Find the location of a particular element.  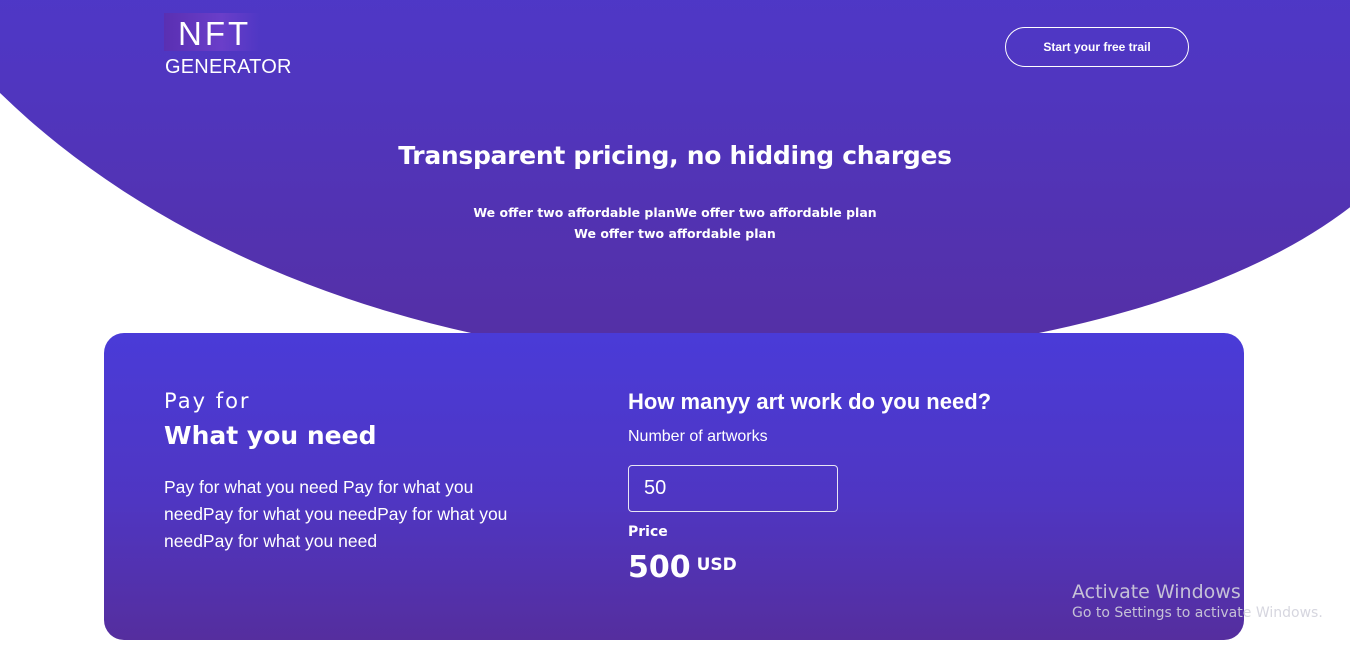

price-display: 500 USD is located at coordinates (682, 568).